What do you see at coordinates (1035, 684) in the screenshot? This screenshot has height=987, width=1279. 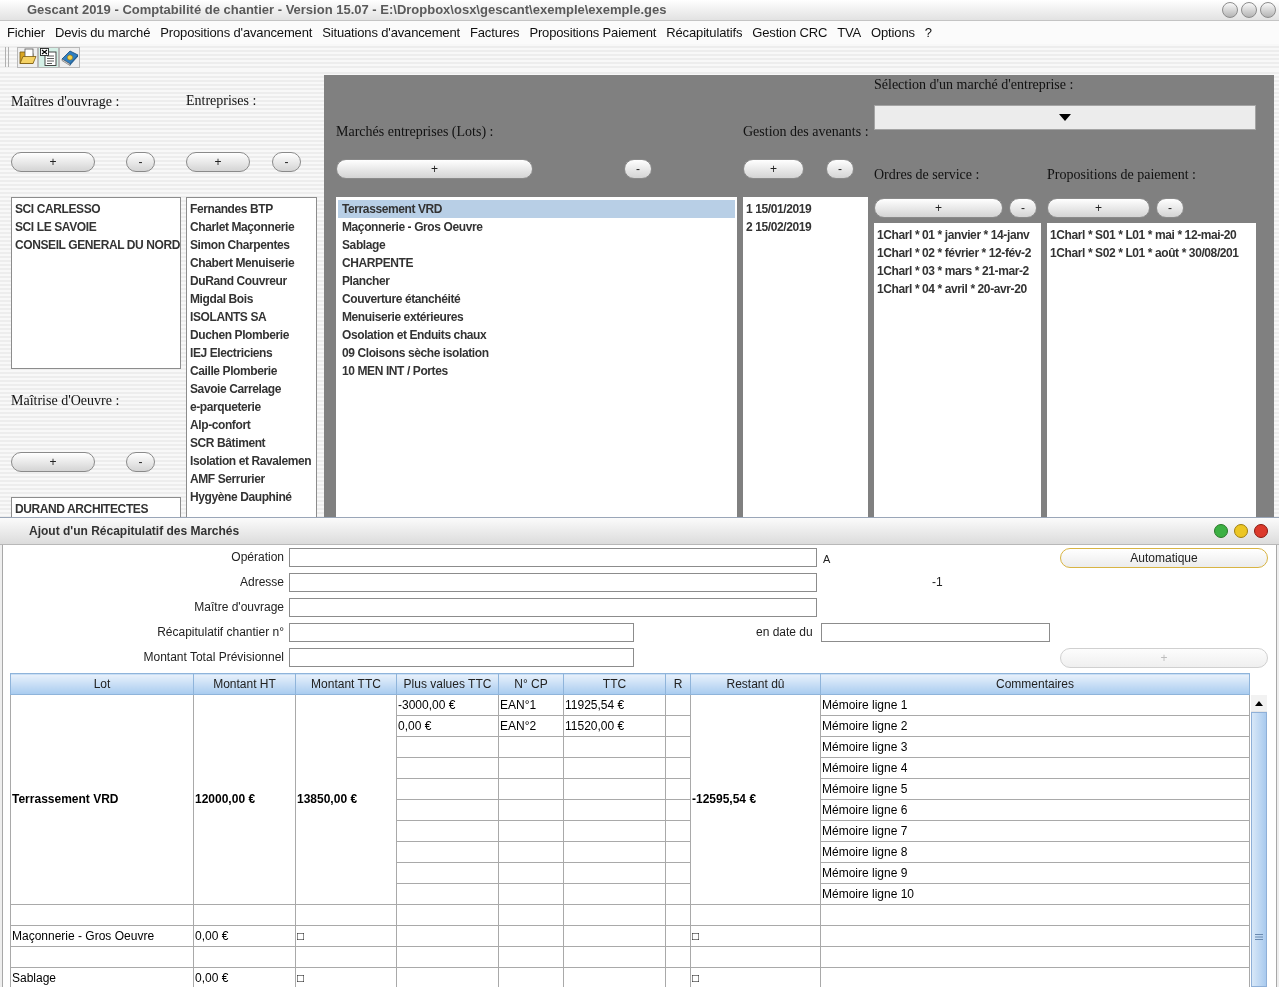 I see `column-header: Commentaires` at bounding box center [1035, 684].